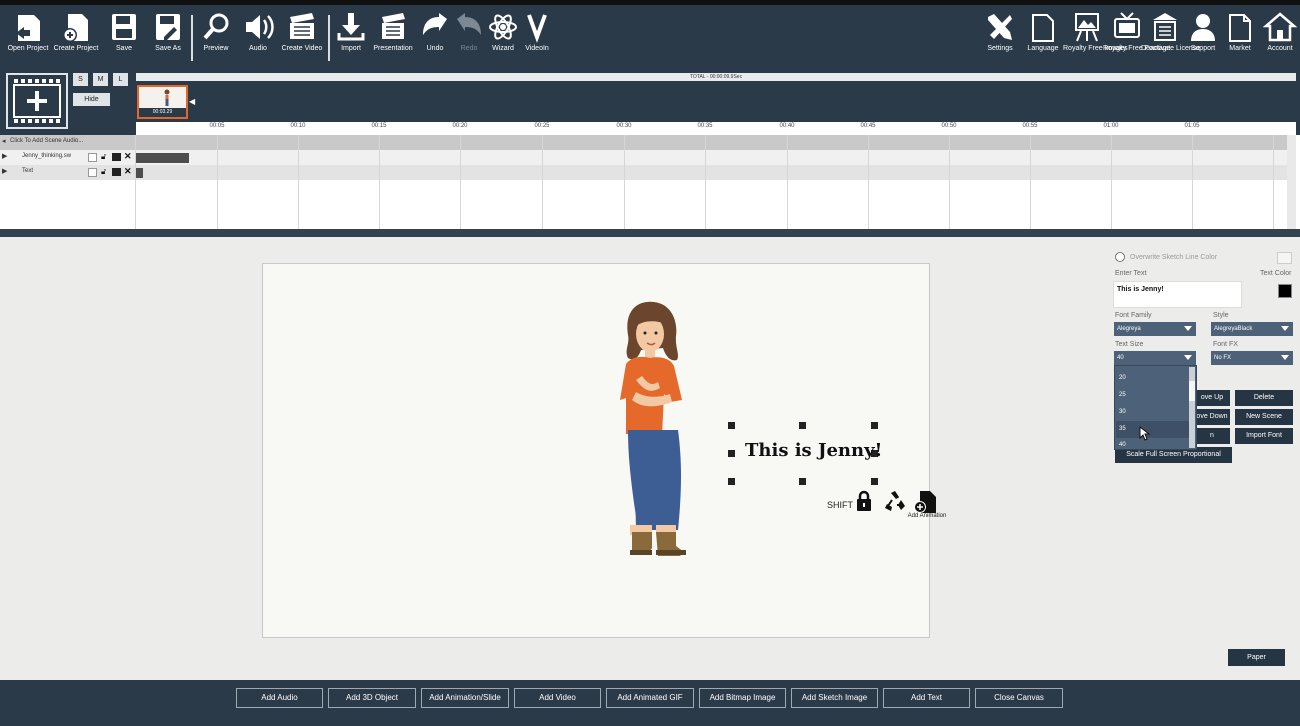 Image resolution: width=1300 pixels, height=726 pixels. What do you see at coordinates (393, 39) in the screenshot?
I see `presentation-button: Presentation` at bounding box center [393, 39].